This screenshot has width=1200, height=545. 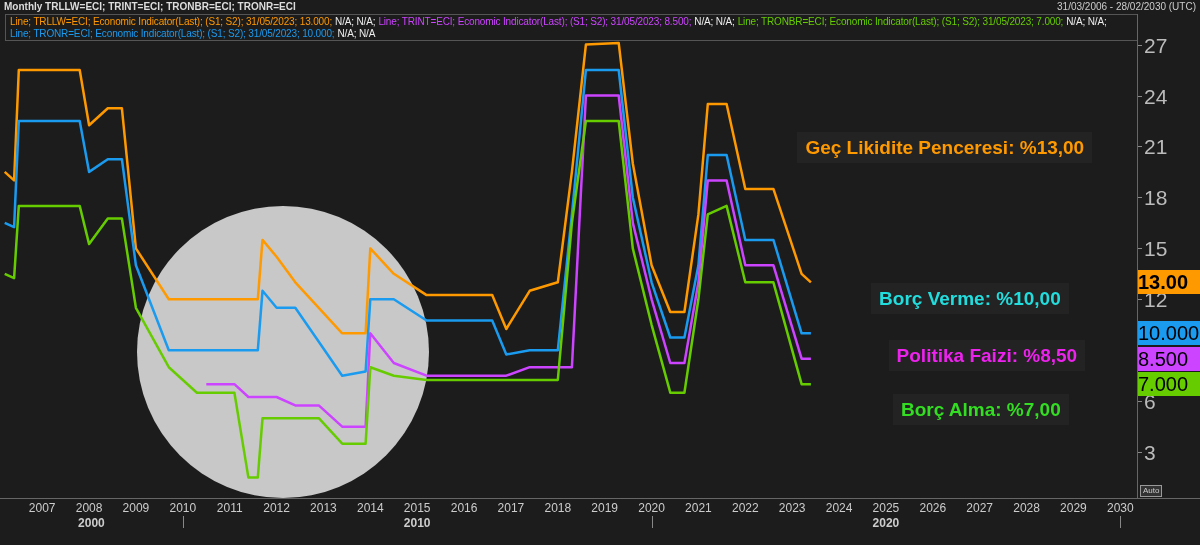 What do you see at coordinates (945, 148) in the screenshot?
I see `annotation-label: Geç Likidite Penceresi: %13,00` at bounding box center [945, 148].